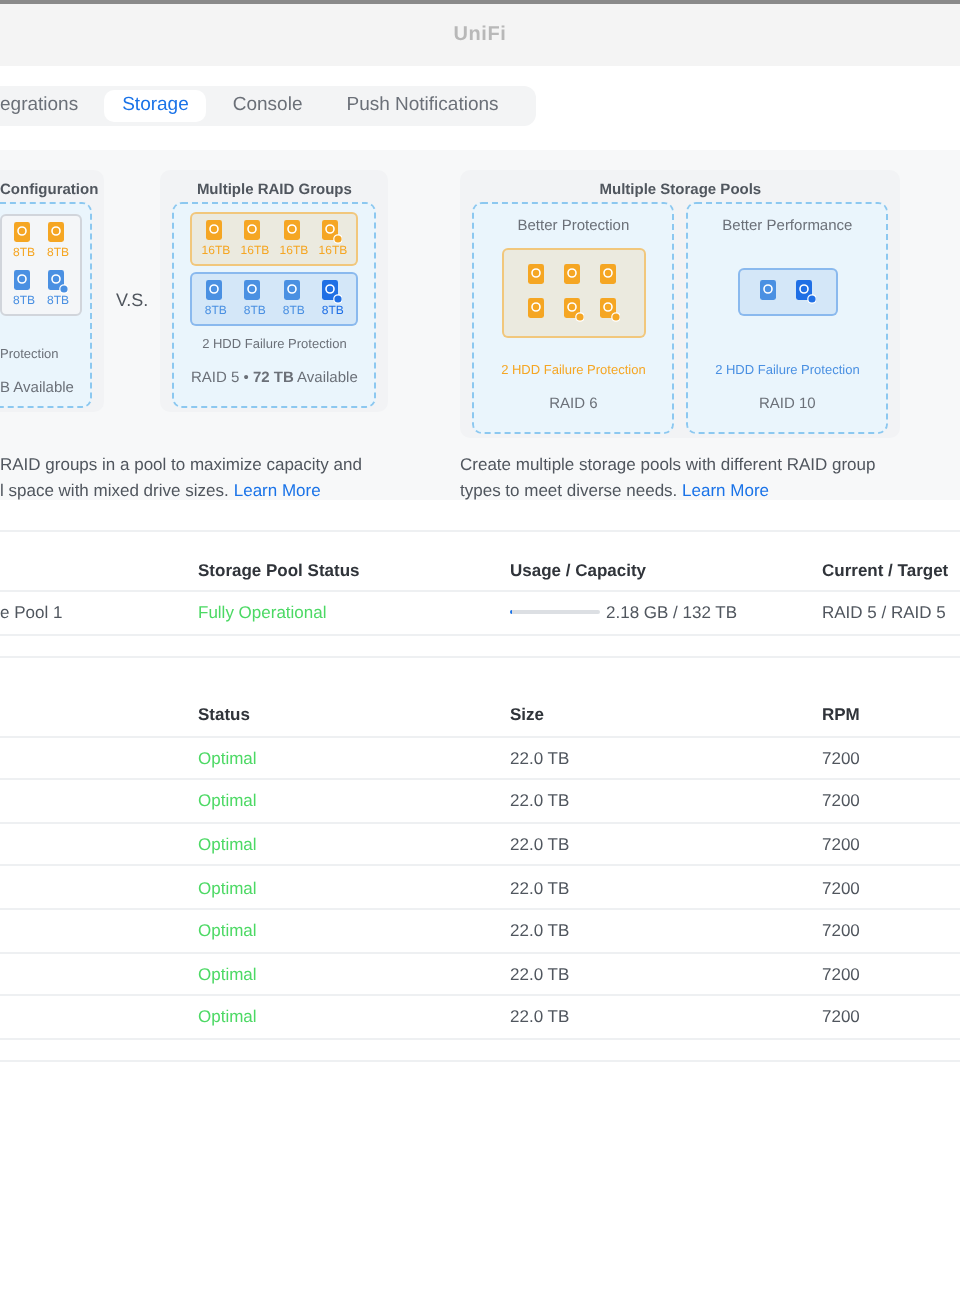 The image size is (960, 1300). What do you see at coordinates (132, 300) in the screenshot?
I see `versus-label: V.S.` at bounding box center [132, 300].